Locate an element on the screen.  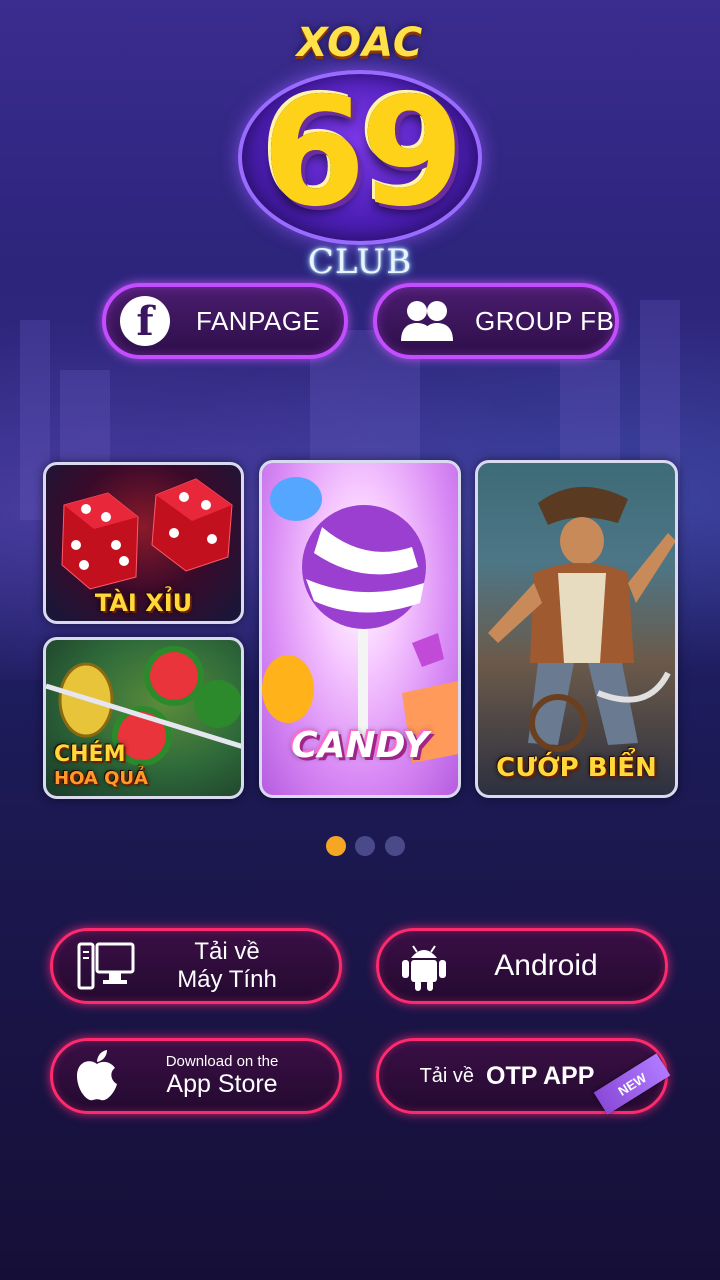
logo-bottom-text: CLUB is located at coordinates (360, 262).